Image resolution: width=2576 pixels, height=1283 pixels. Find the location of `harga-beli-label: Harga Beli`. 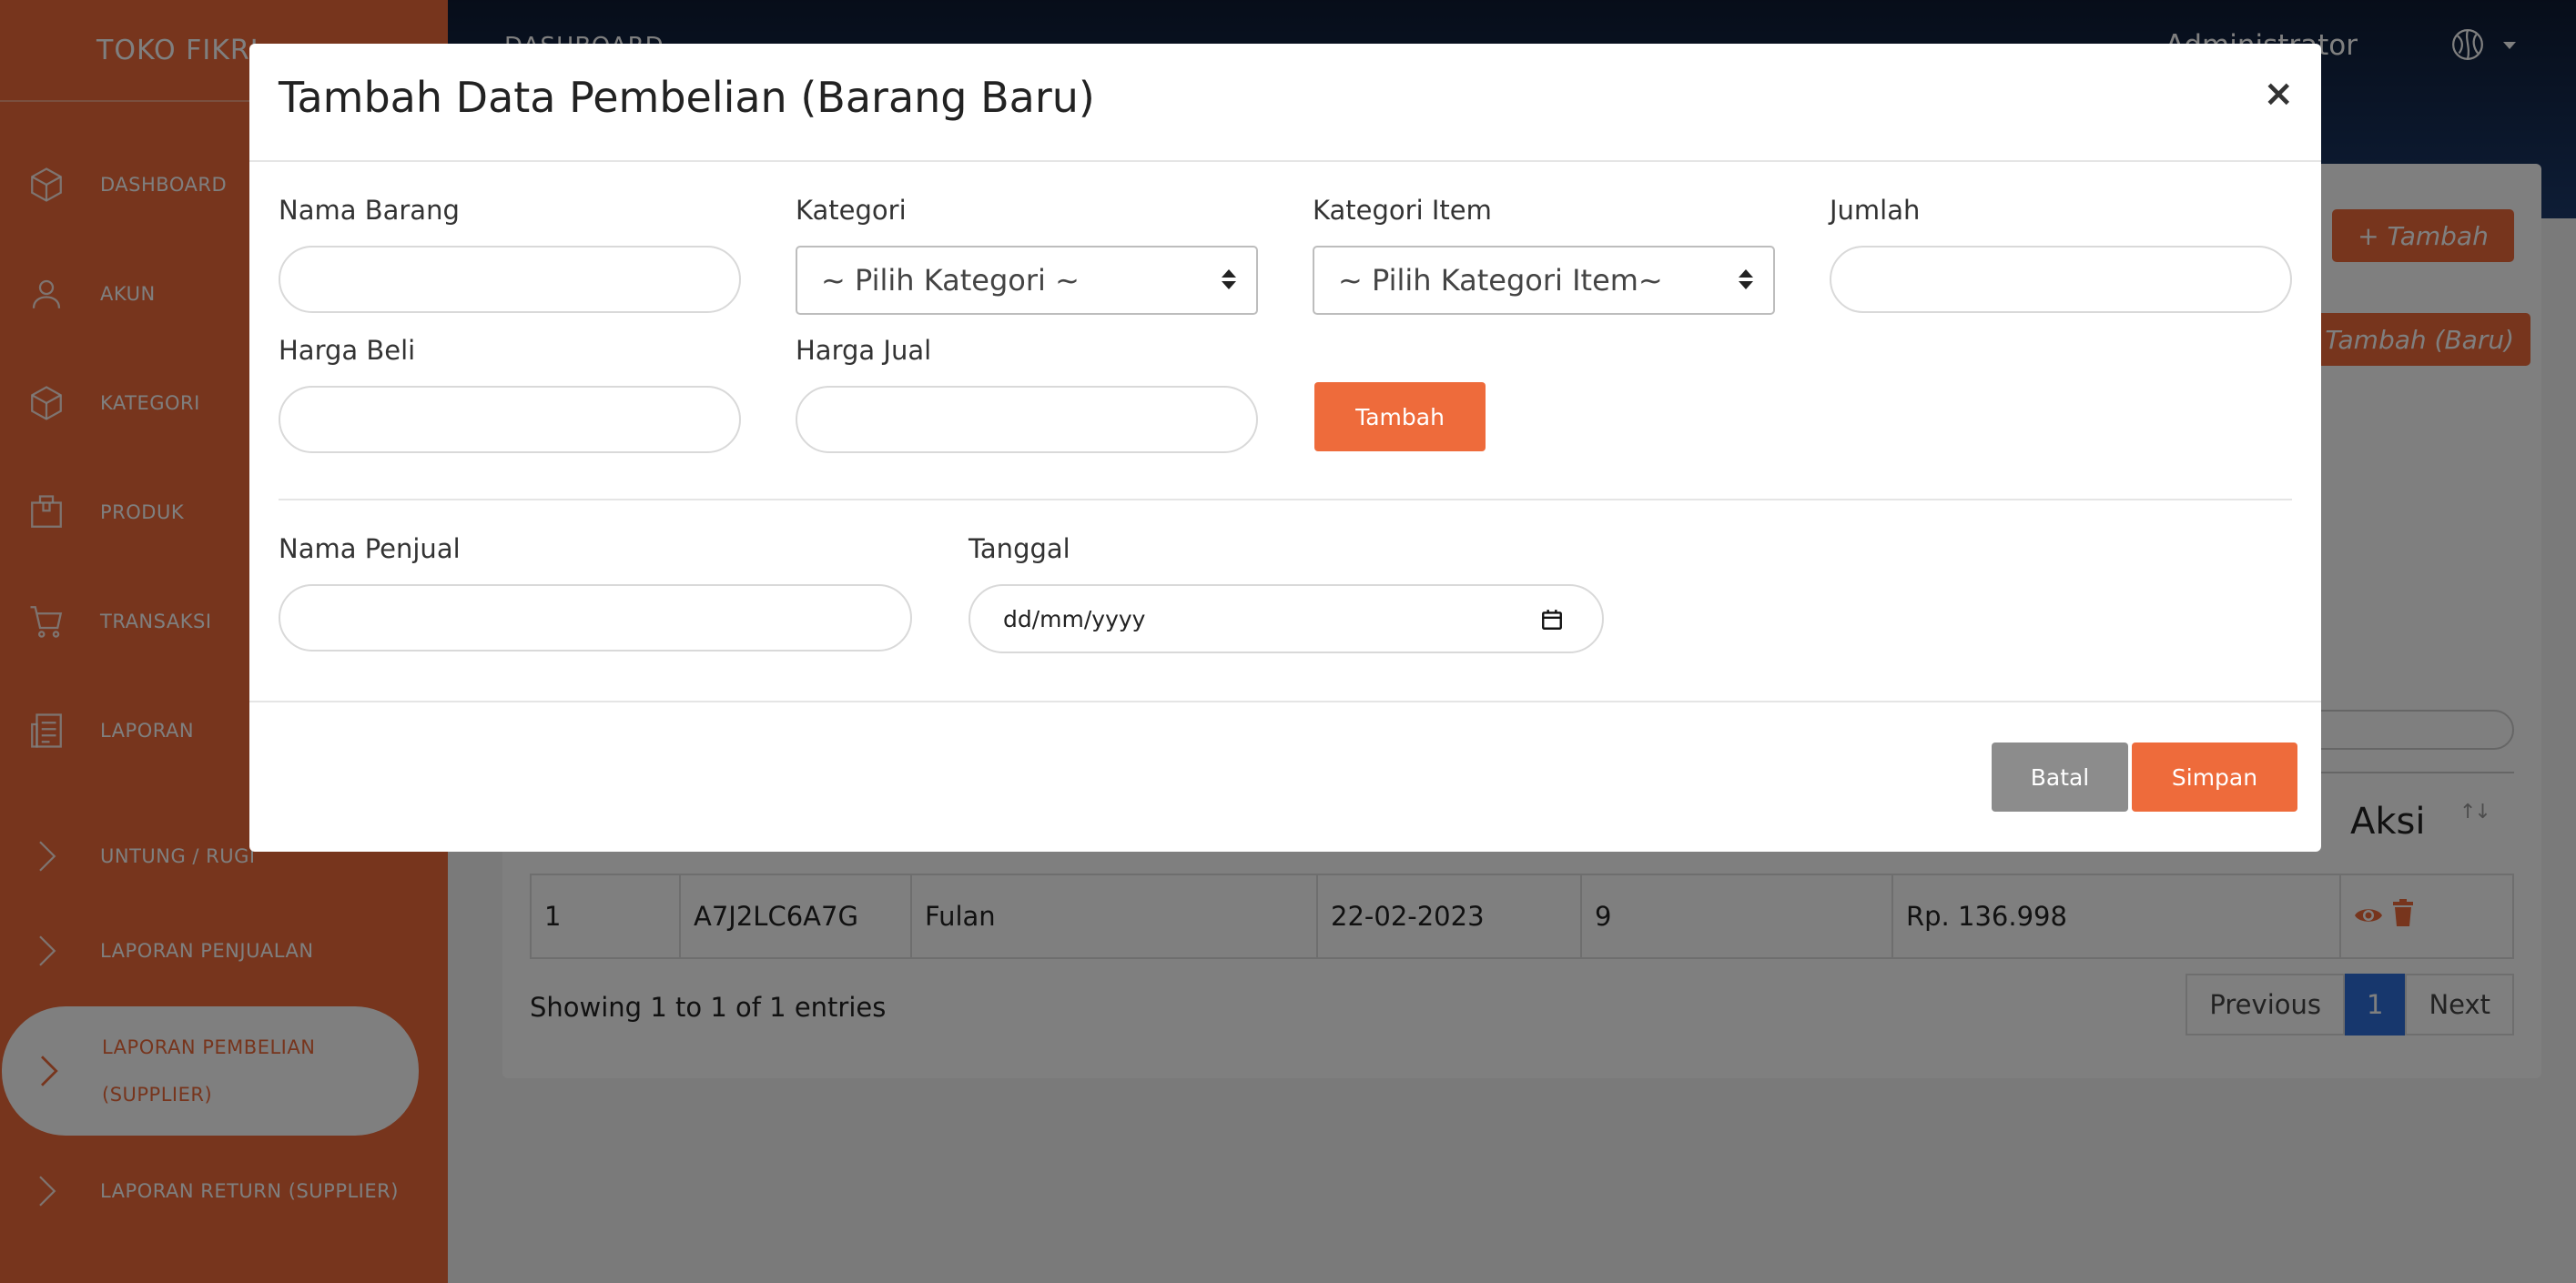

harga-beli-label: Harga Beli is located at coordinates (347, 351).